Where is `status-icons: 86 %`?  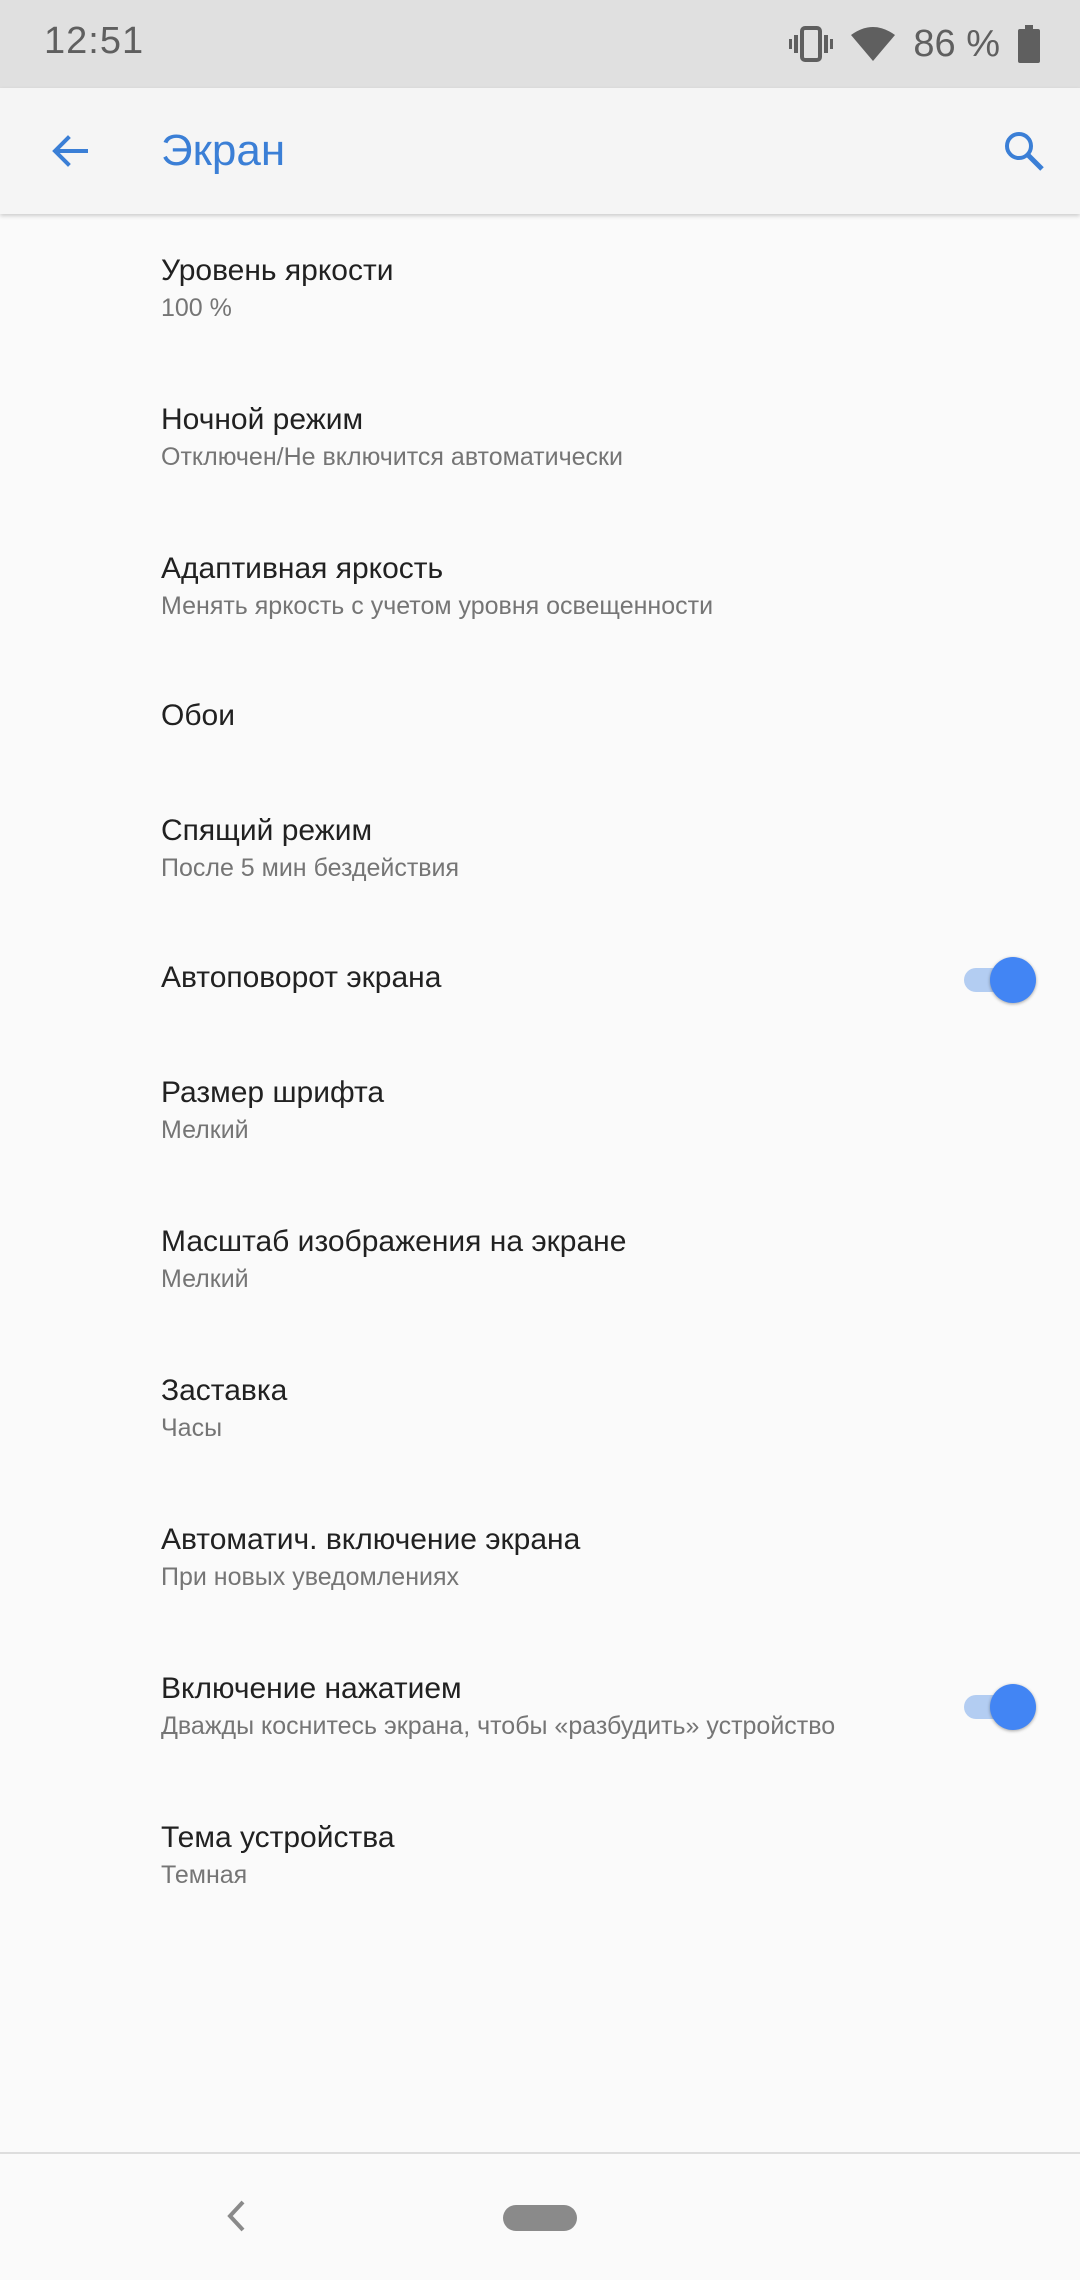 status-icons: 86 % is located at coordinates (914, 44).